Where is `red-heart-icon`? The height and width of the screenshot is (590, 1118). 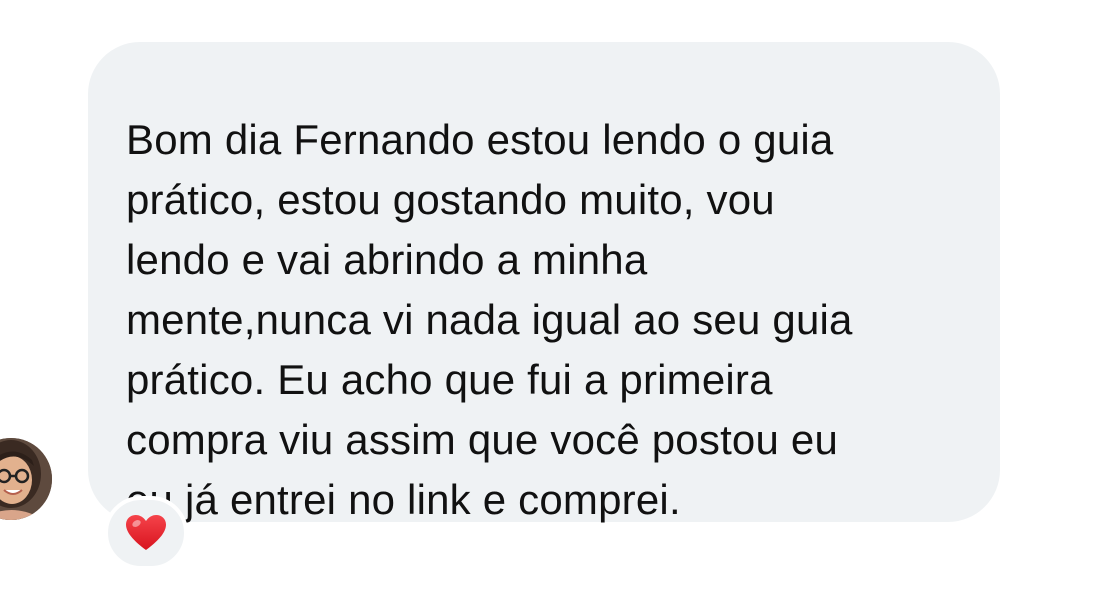
red-heart-icon is located at coordinates (146, 532).